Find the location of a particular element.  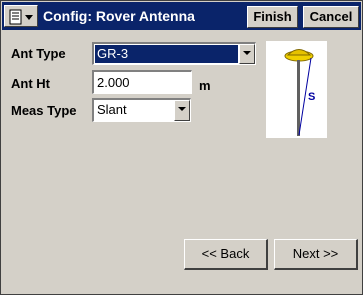

meas-type-value: Slant is located at coordinates (112, 109).